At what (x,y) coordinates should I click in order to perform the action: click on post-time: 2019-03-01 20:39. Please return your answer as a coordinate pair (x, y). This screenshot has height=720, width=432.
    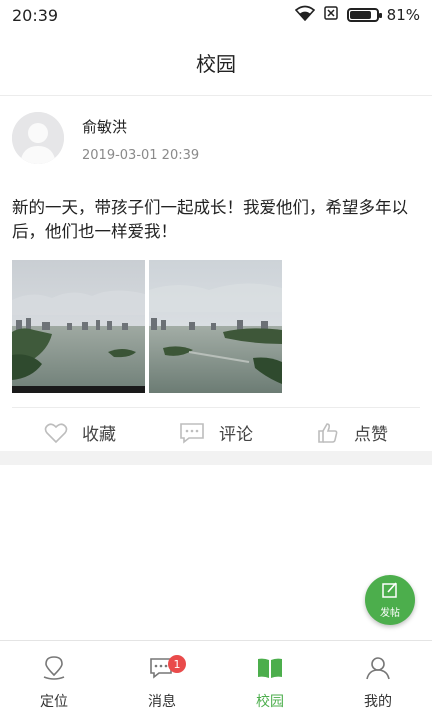
    Looking at the image, I should click on (141, 155).